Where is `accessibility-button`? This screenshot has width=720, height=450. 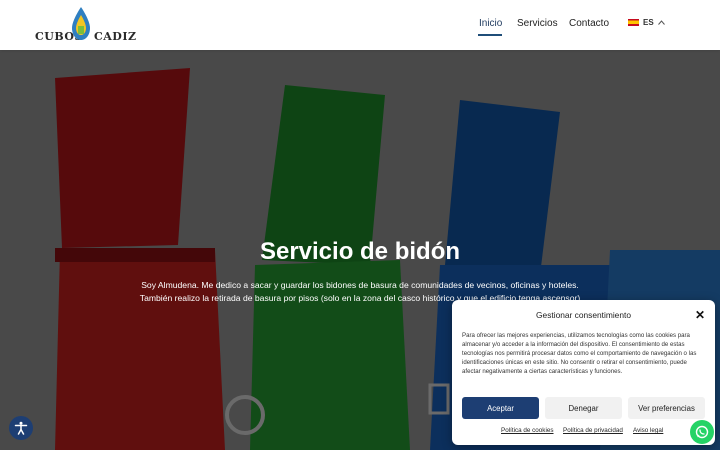 accessibility-button is located at coordinates (21, 428).